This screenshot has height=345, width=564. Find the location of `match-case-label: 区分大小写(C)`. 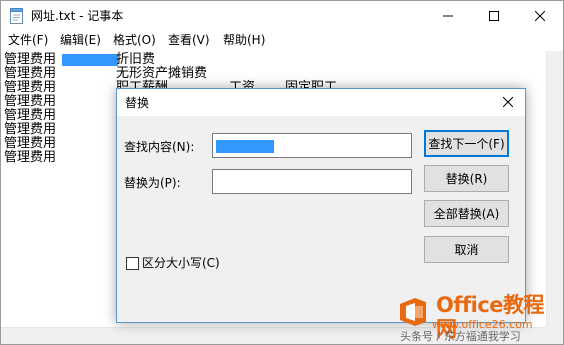

match-case-label: 区分大小写(C) is located at coordinates (181, 263).